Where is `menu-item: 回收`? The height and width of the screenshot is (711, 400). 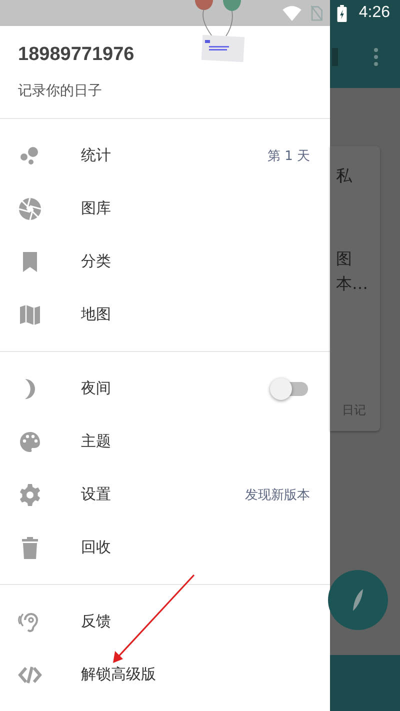
menu-item: 回收 is located at coordinates (165, 547).